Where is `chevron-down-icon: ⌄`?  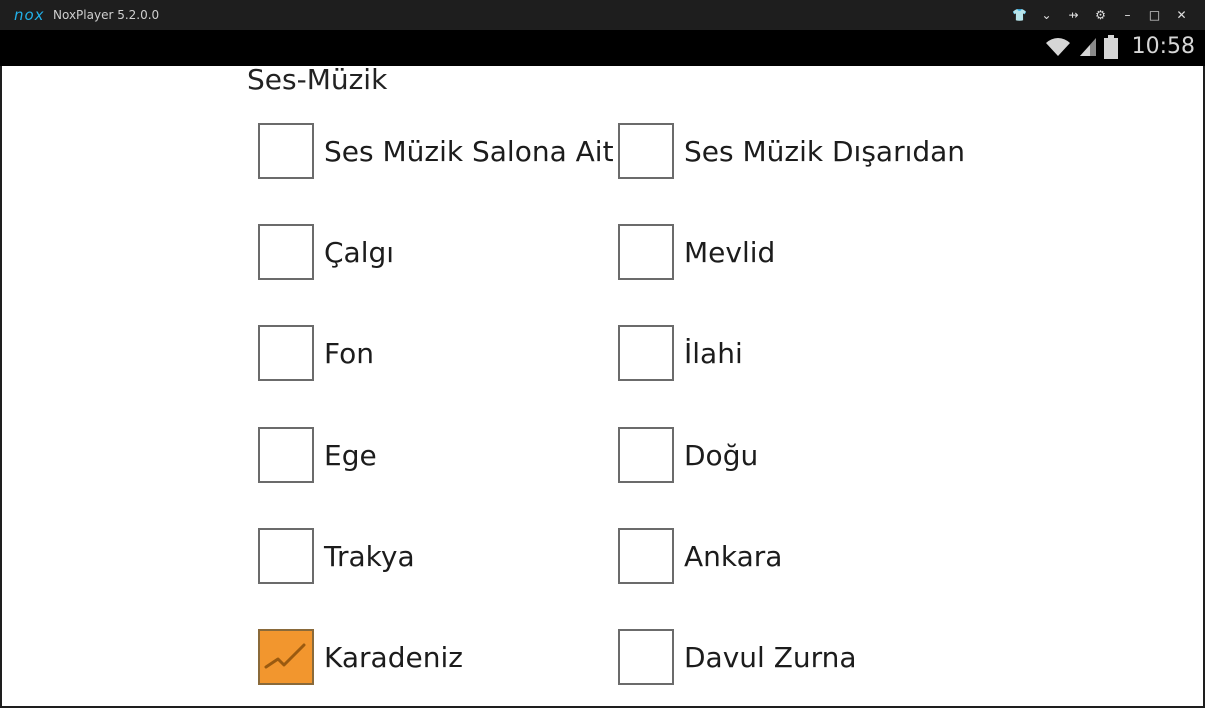 chevron-down-icon: ⌄ is located at coordinates (1046, 15).